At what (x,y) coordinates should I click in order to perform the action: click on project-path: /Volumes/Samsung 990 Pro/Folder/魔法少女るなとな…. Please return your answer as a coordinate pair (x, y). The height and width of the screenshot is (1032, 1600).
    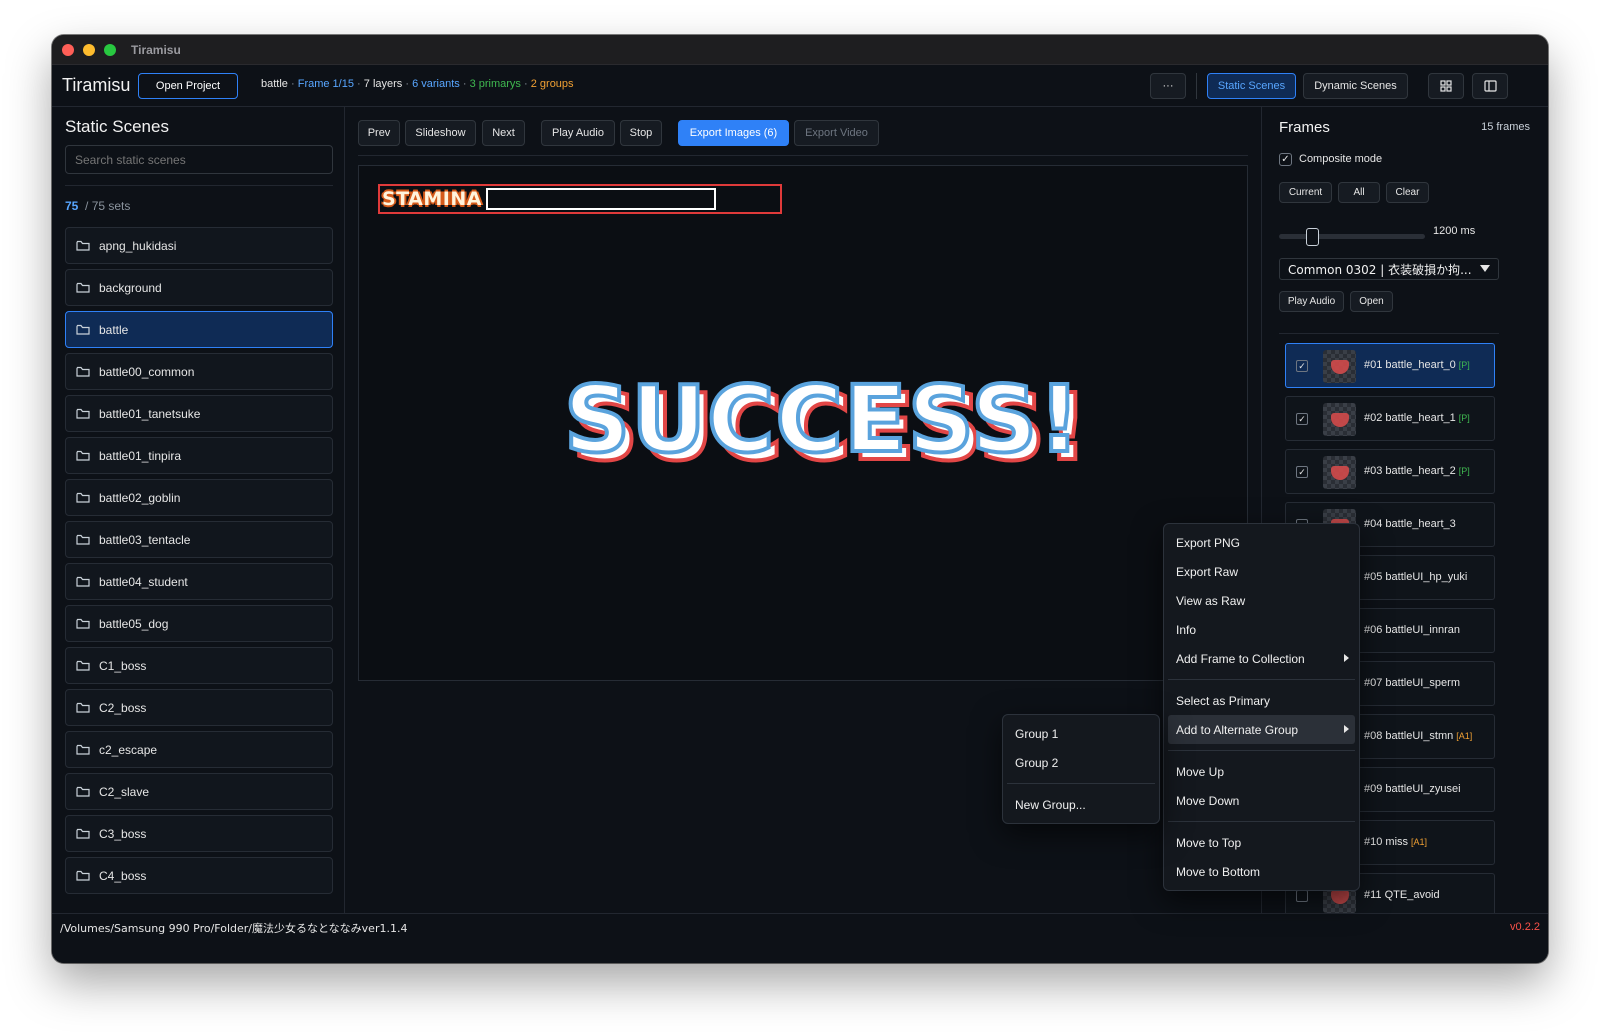
    Looking at the image, I should click on (234, 928).